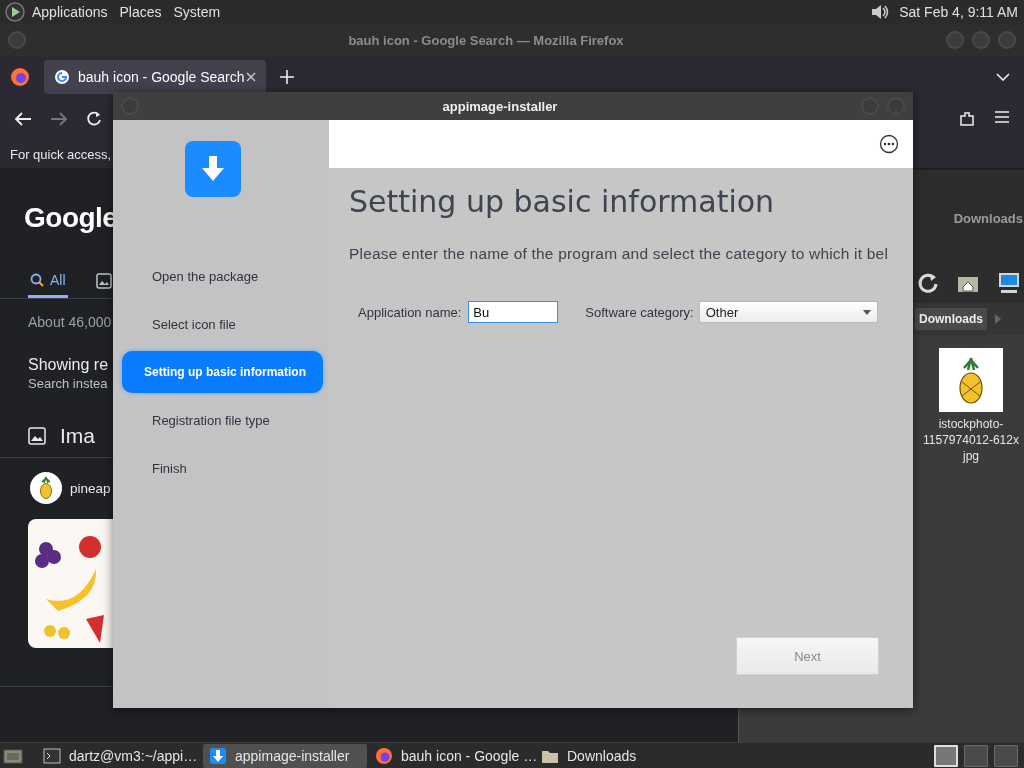 Image resolution: width=1024 pixels, height=768 pixels. I want to click on search-icon, so click(37, 279).